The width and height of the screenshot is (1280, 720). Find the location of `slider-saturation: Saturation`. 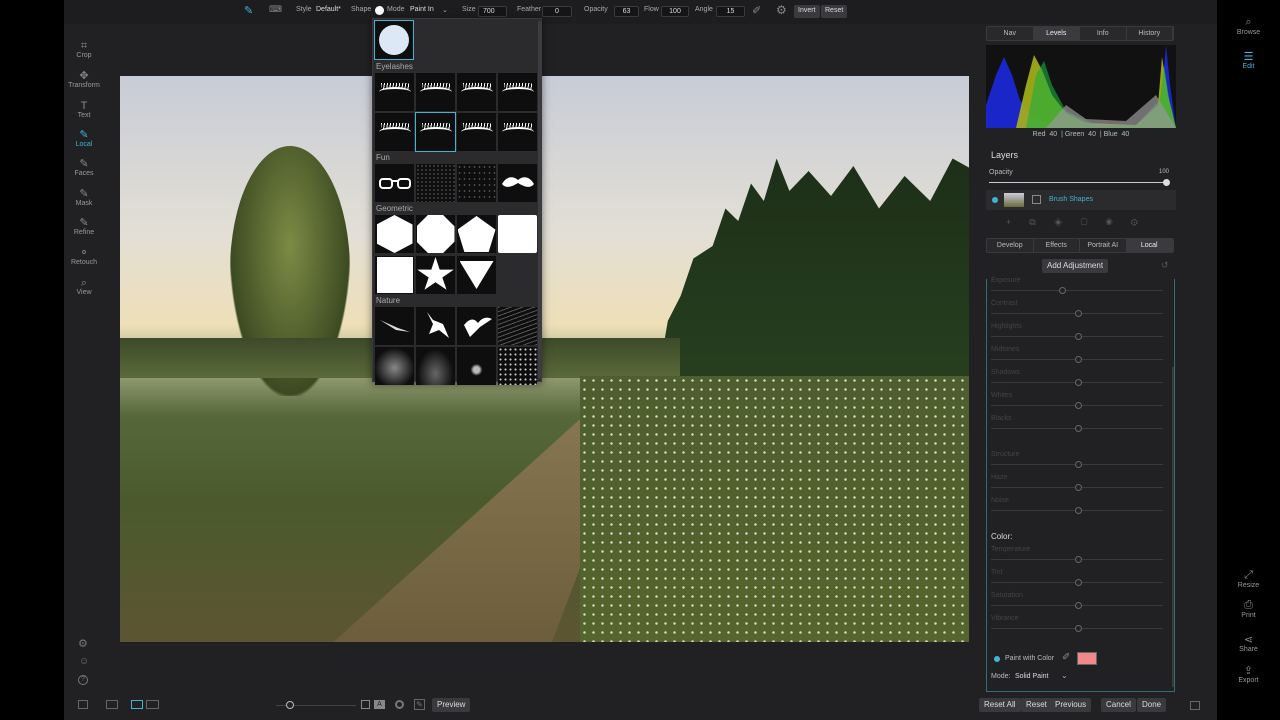

slider-saturation: Saturation is located at coordinates (1077, 603).